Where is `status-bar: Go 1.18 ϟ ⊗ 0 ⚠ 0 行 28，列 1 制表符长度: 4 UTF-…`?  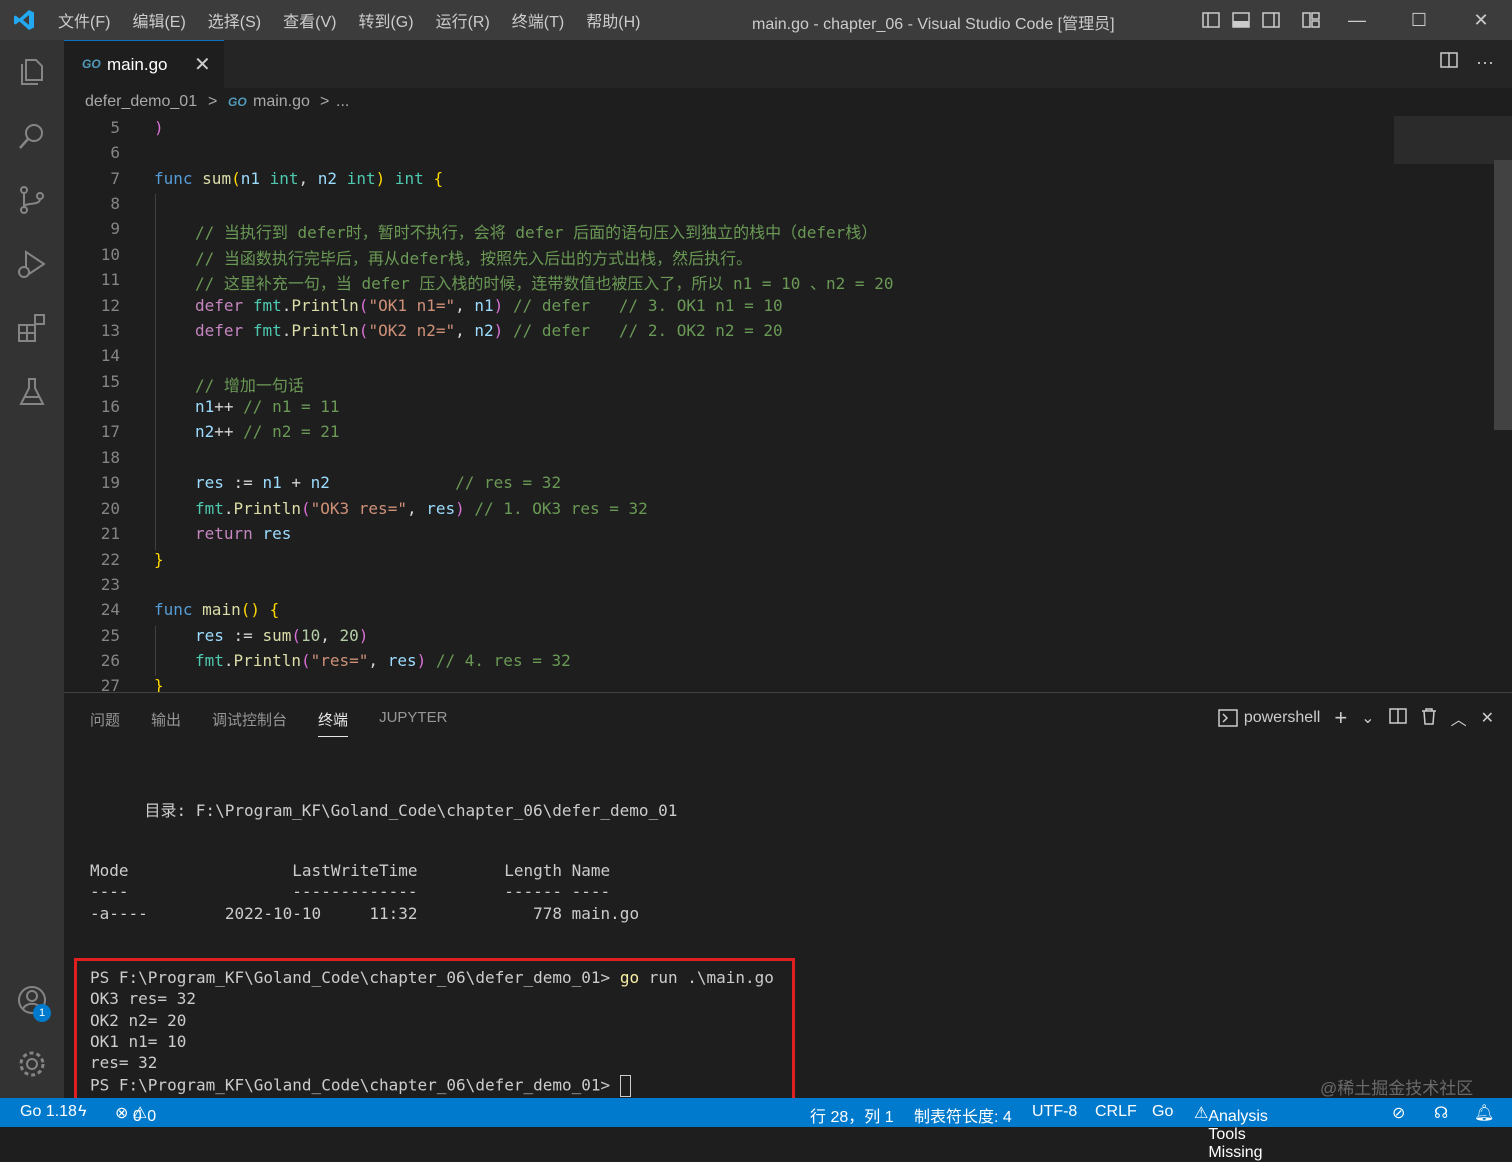
status-bar: Go 1.18 ϟ ⊗ 0 ⚠ 0 行 28，列 1 制表符长度: 4 UTF-… is located at coordinates (756, 1129).